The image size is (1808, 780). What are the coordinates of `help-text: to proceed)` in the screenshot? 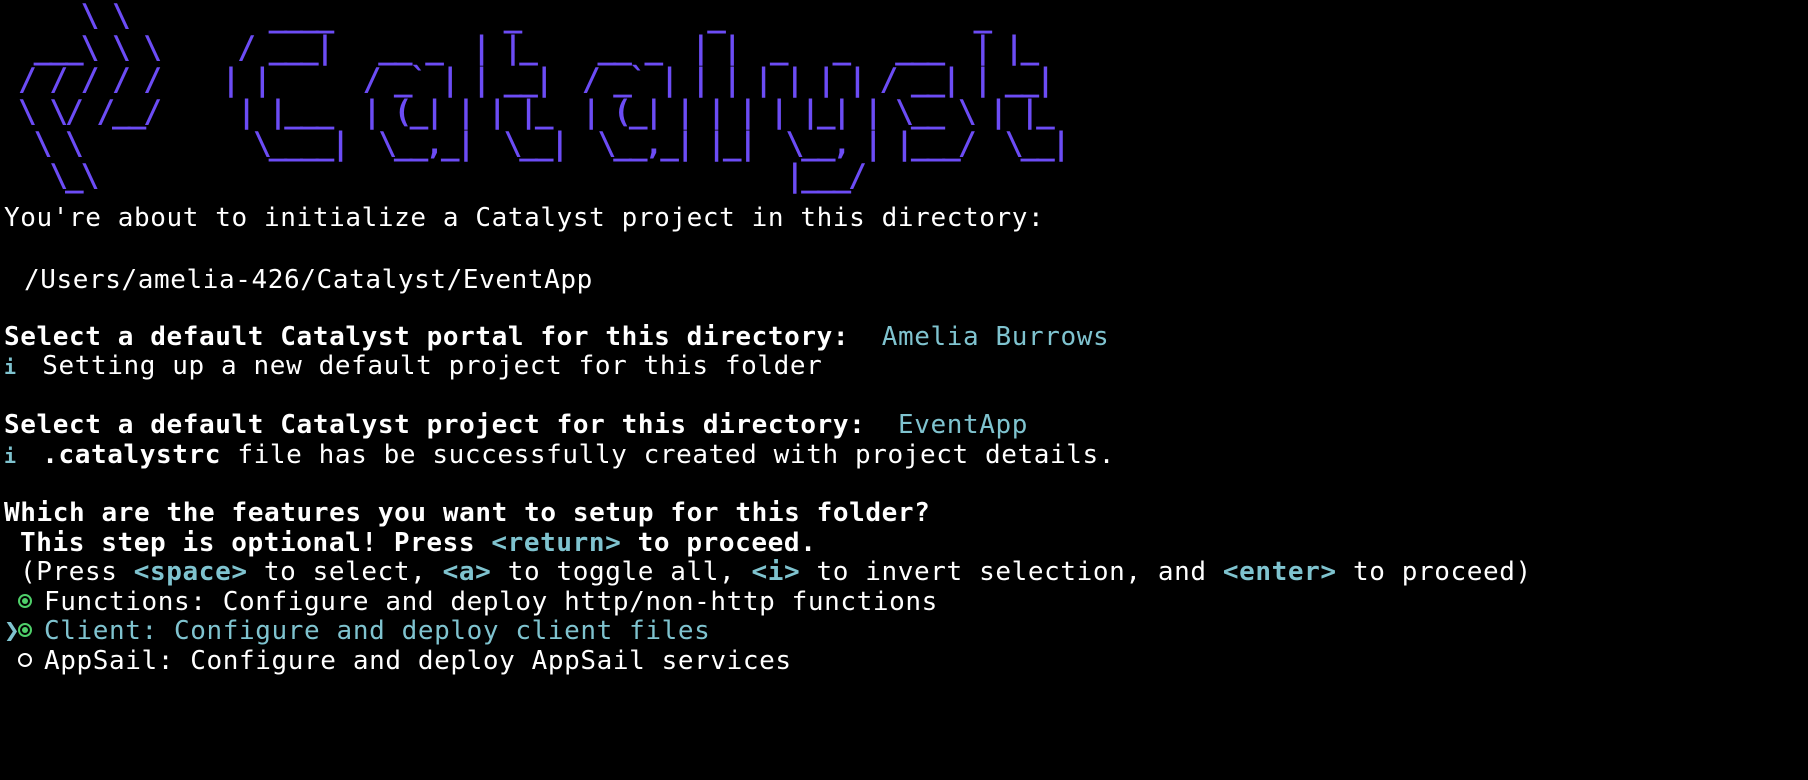 It's located at (1442, 572).